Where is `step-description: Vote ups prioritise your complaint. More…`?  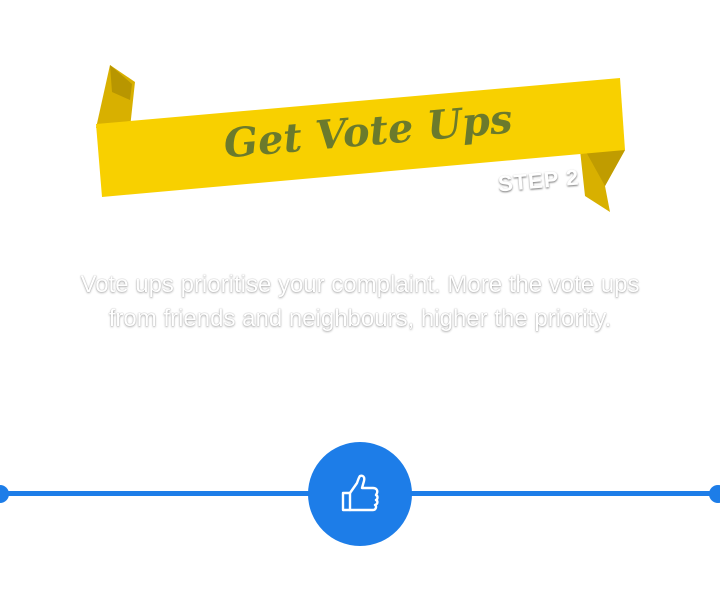
step-description: Vote ups prioritise your complaint. More… is located at coordinates (360, 301).